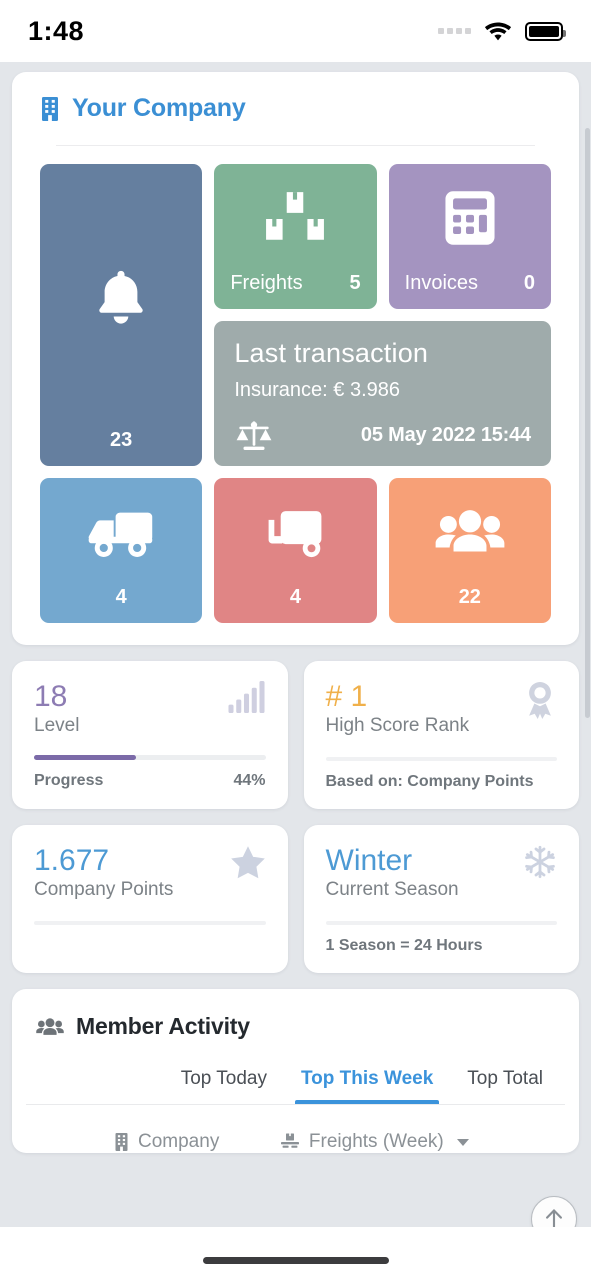  Describe the element at coordinates (429, 781) in the screenshot. I see `stat-rank-note: Based on: Company Points` at that location.